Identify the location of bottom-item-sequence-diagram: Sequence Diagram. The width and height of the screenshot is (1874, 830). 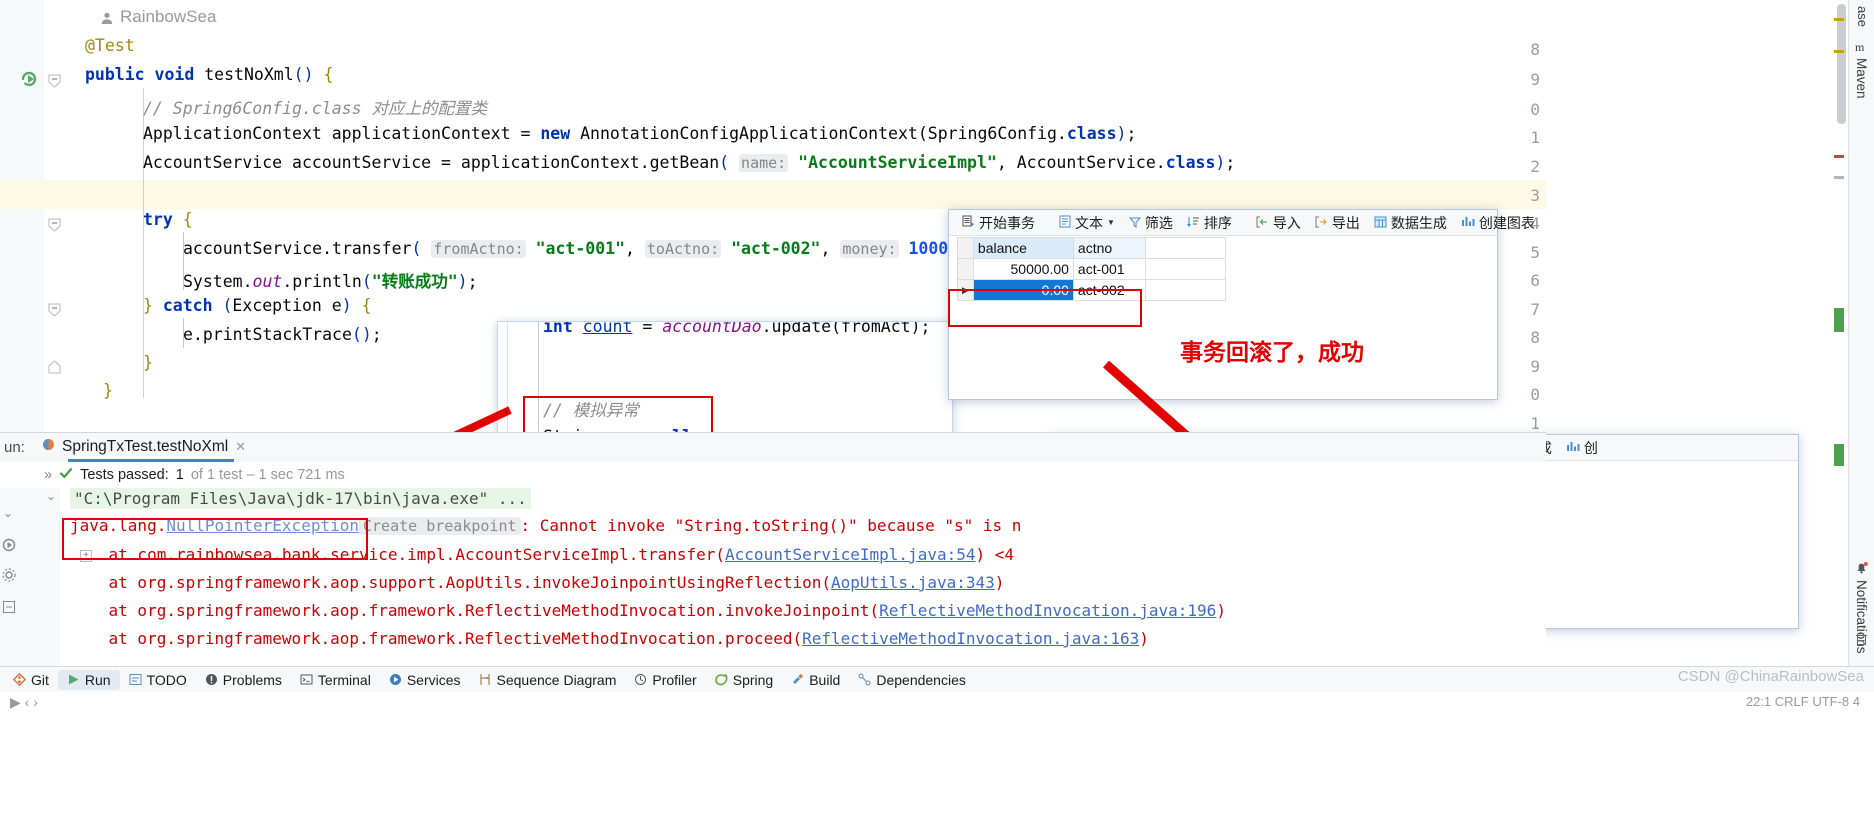
(548, 680).